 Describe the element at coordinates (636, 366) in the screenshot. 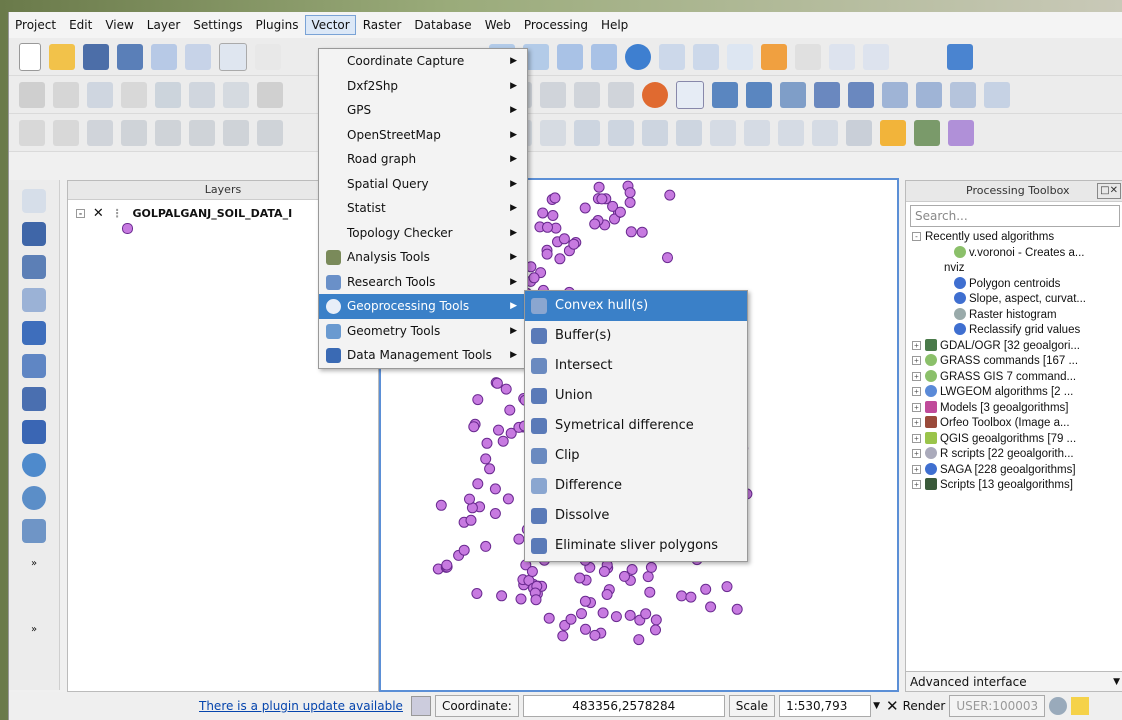

I see `geoprocessing-item: Intersect` at that location.